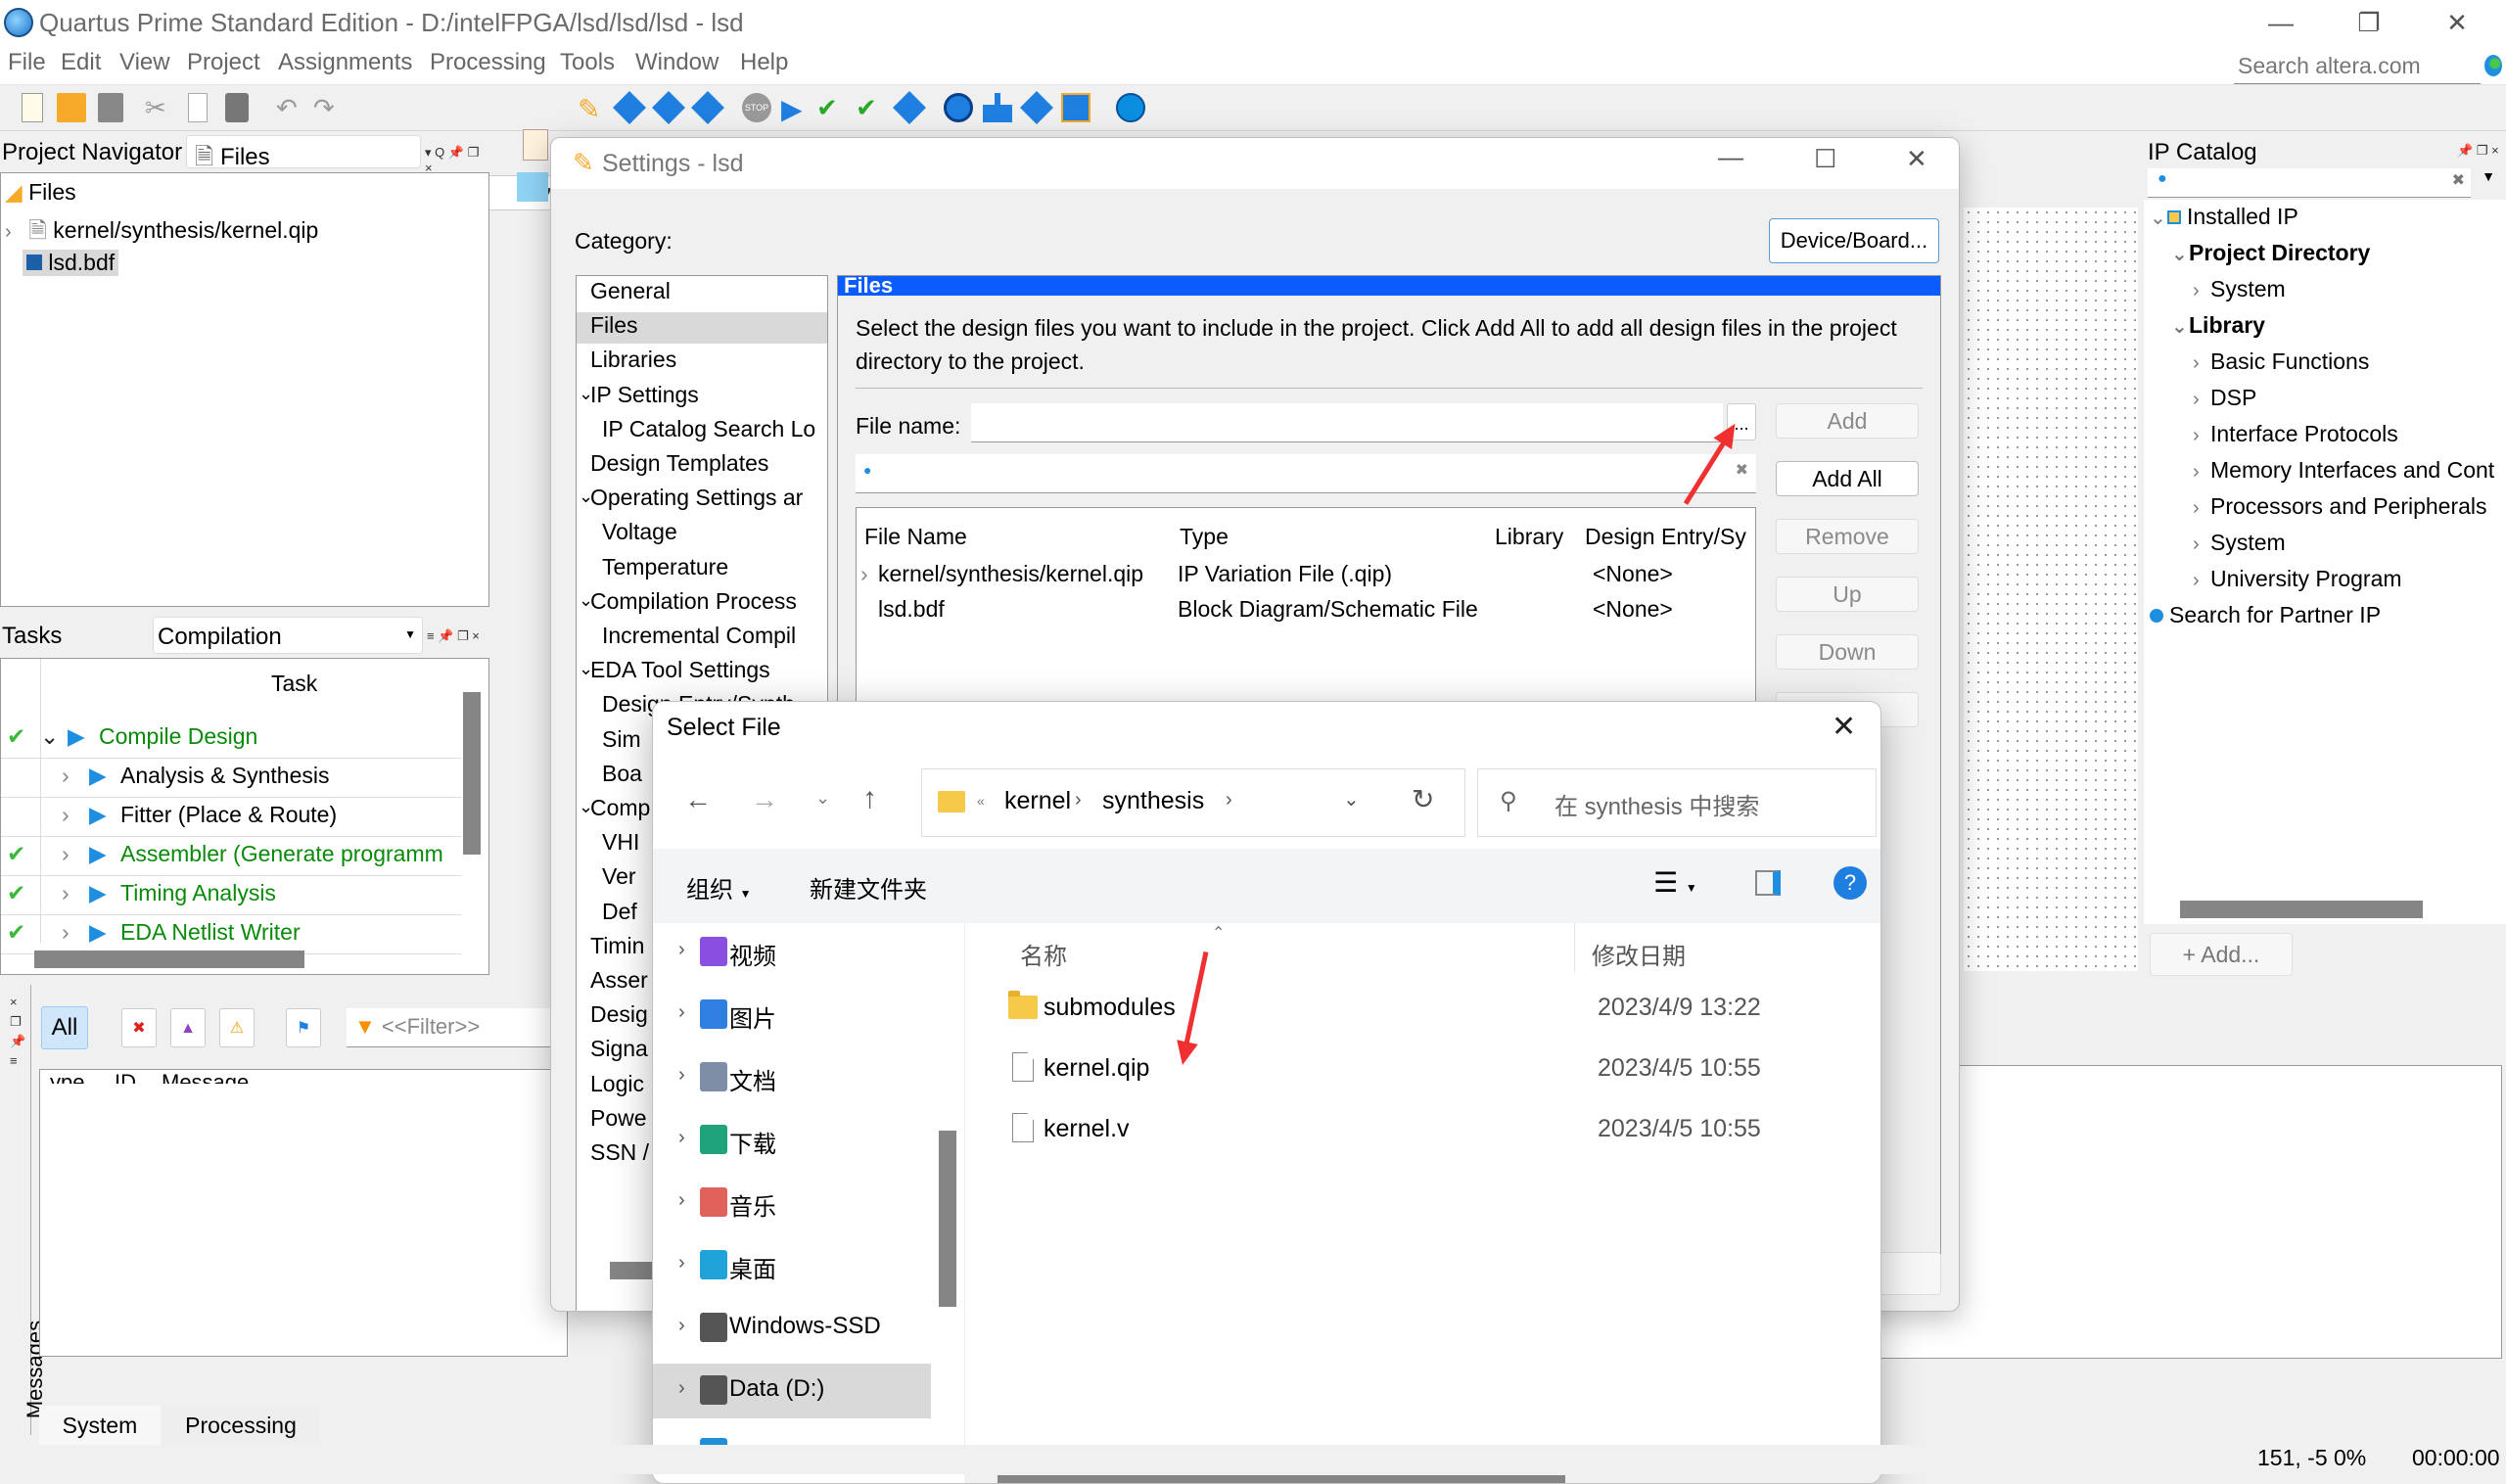 This screenshot has height=1484, width=2506. What do you see at coordinates (792, 1015) in the screenshot?
I see `nav-item-pictures: › 图片` at bounding box center [792, 1015].